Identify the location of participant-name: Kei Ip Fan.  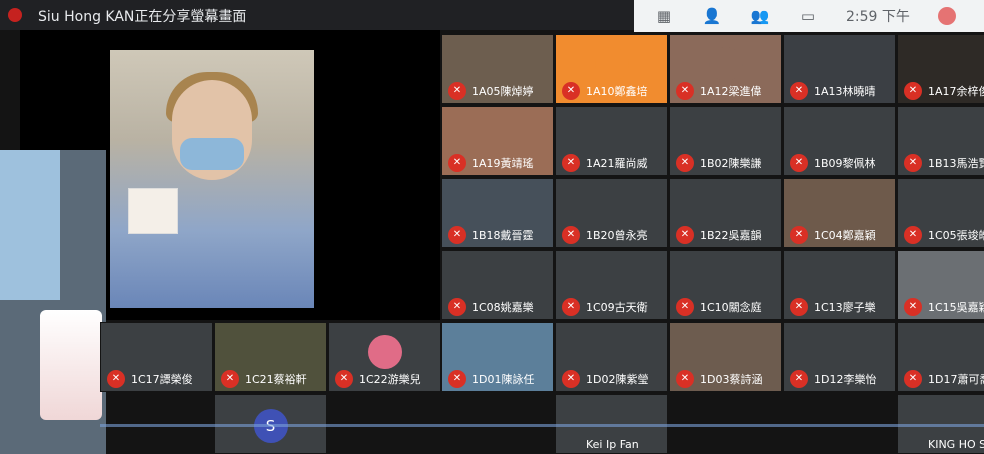
(612, 444).